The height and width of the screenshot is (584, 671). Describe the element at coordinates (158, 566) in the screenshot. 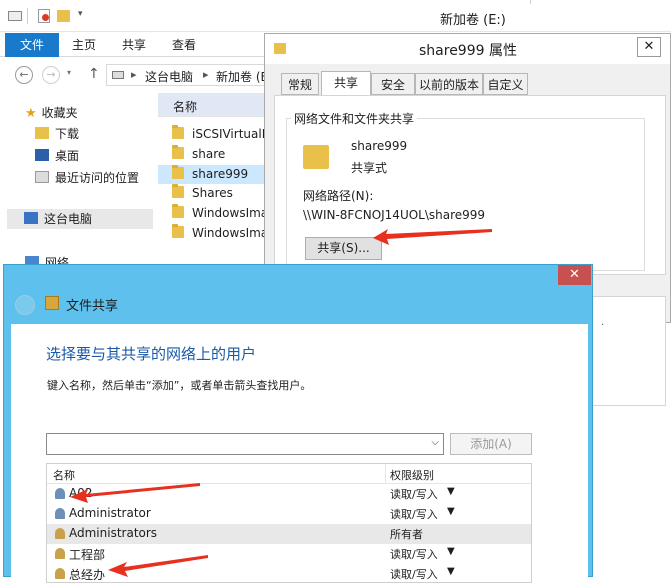

I see `annotation-arrow-zongjingban` at that location.